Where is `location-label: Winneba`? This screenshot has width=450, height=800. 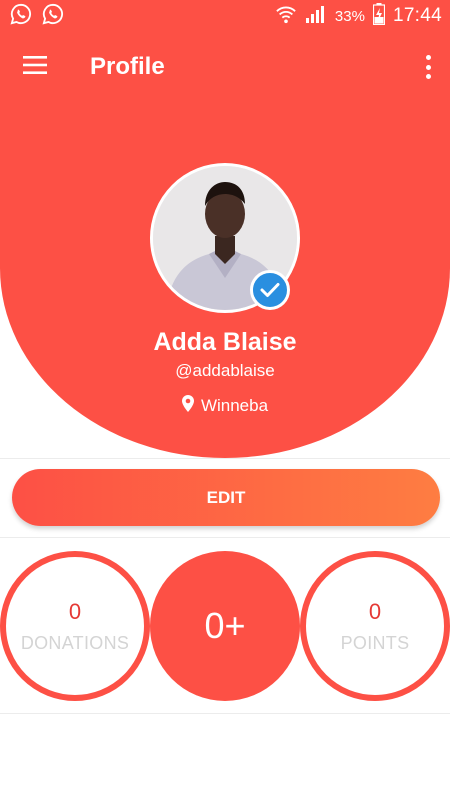 location-label: Winneba is located at coordinates (234, 405).